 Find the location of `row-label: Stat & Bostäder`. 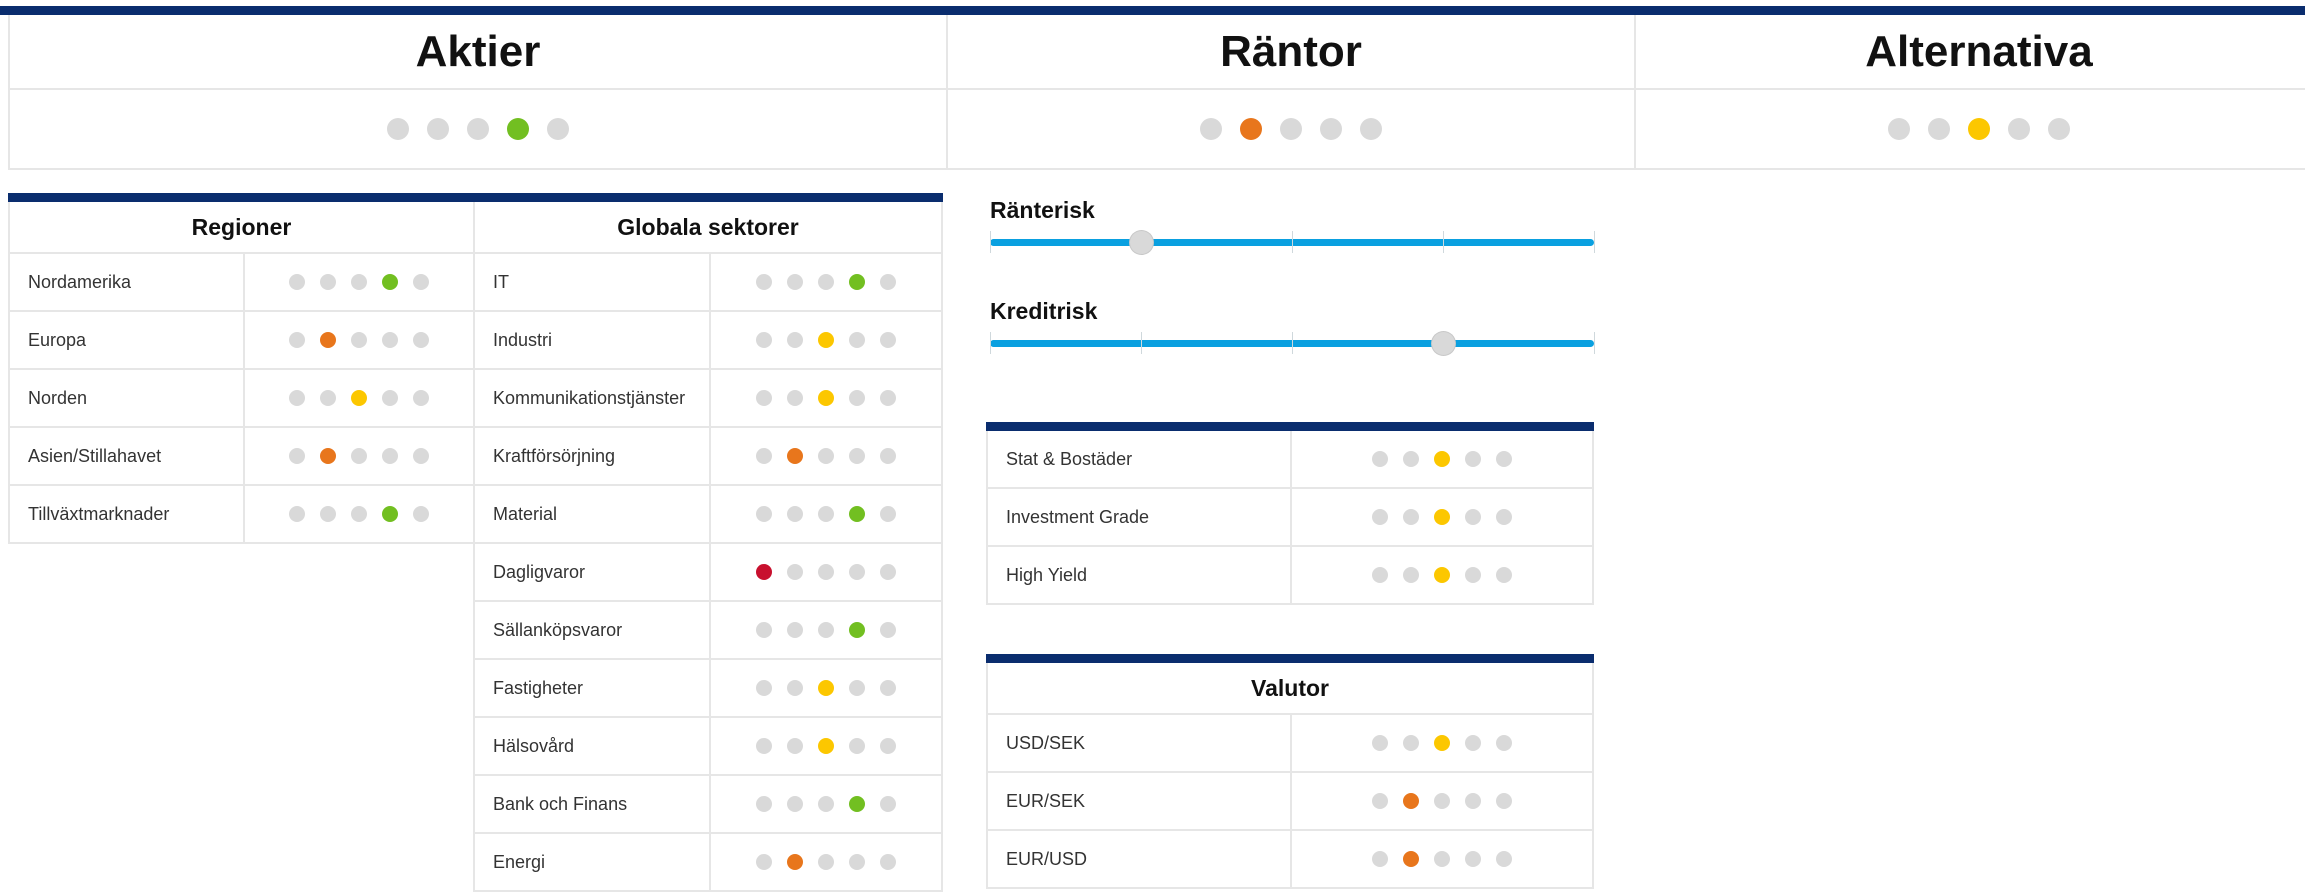

row-label: Stat & Bostäder is located at coordinates (1140, 459).